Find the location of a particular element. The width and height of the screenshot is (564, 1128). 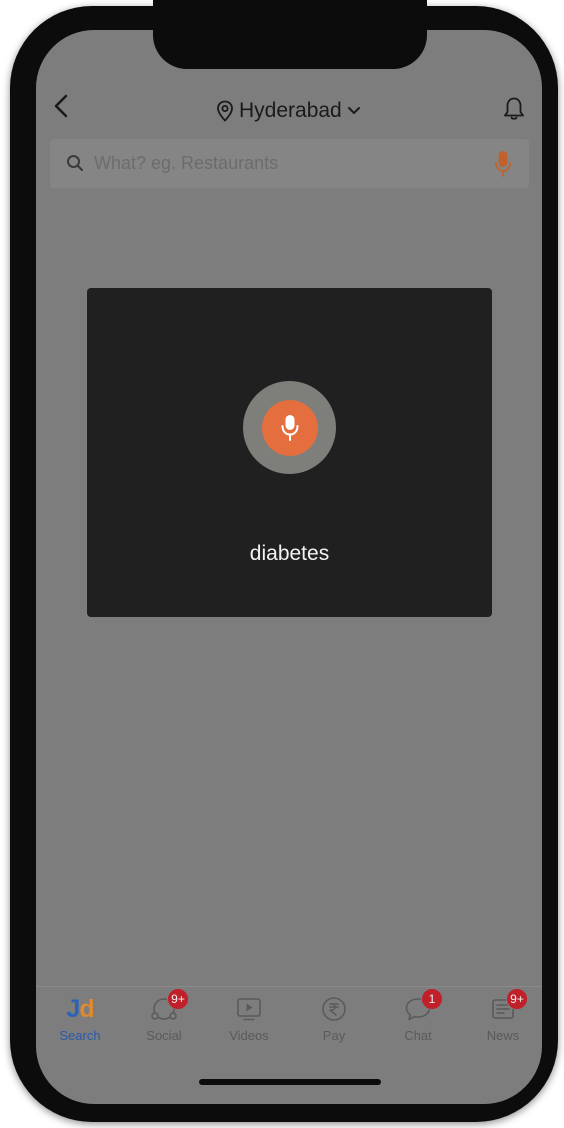

location-pin-icon is located at coordinates (225, 111).